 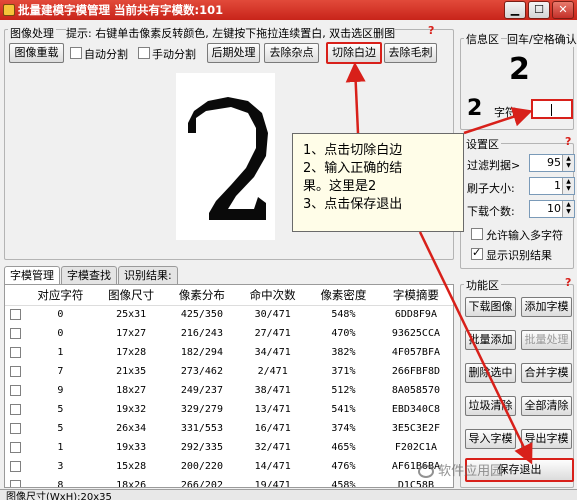 I want to click on clear-all-button: 全部清除, so click(x=546, y=406).